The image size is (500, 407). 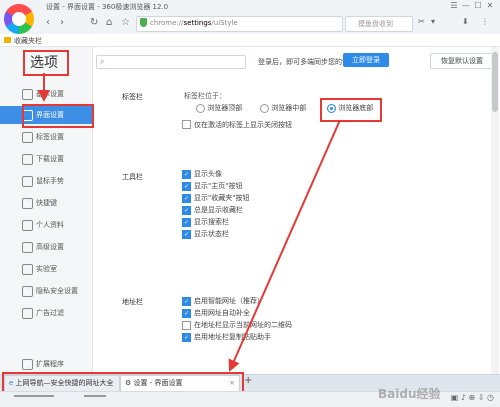 I want to click on settings-search-input, so click(x=171, y=62).